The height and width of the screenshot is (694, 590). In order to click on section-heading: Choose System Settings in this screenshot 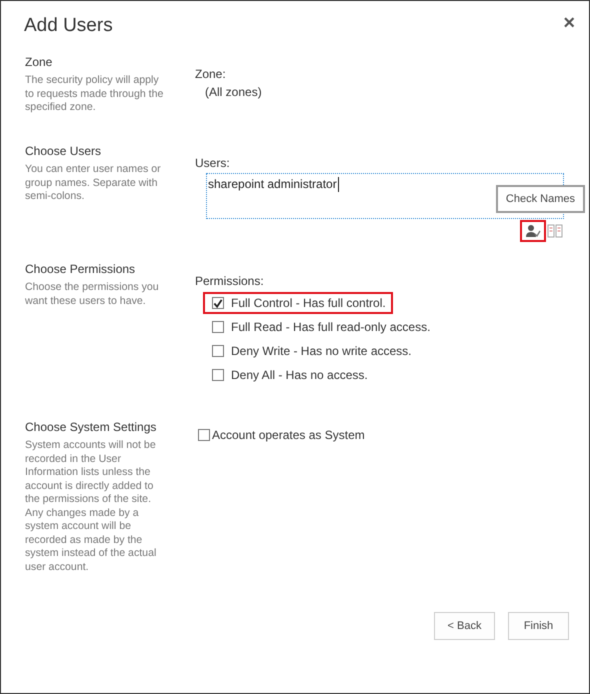, I will do `click(91, 427)`.